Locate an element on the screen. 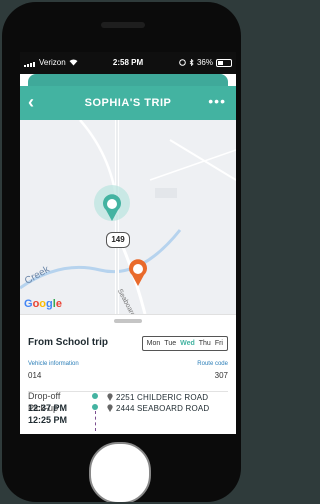 This screenshot has width=320, height=504. divider is located at coordinates (128, 391).